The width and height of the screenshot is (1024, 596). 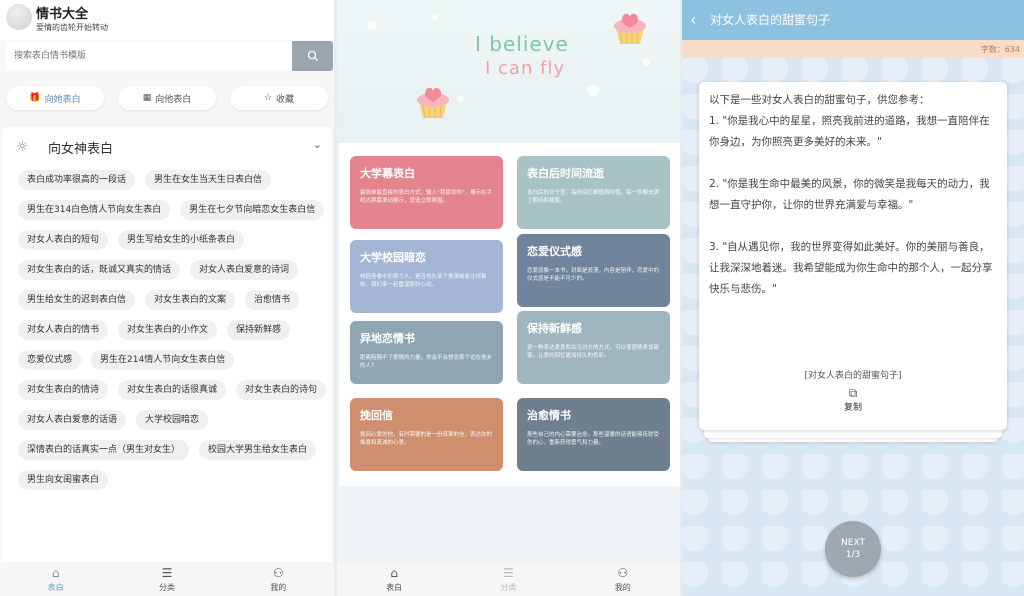 I want to click on page-title: 对女人表白的甜蜜句子, so click(x=770, y=20).